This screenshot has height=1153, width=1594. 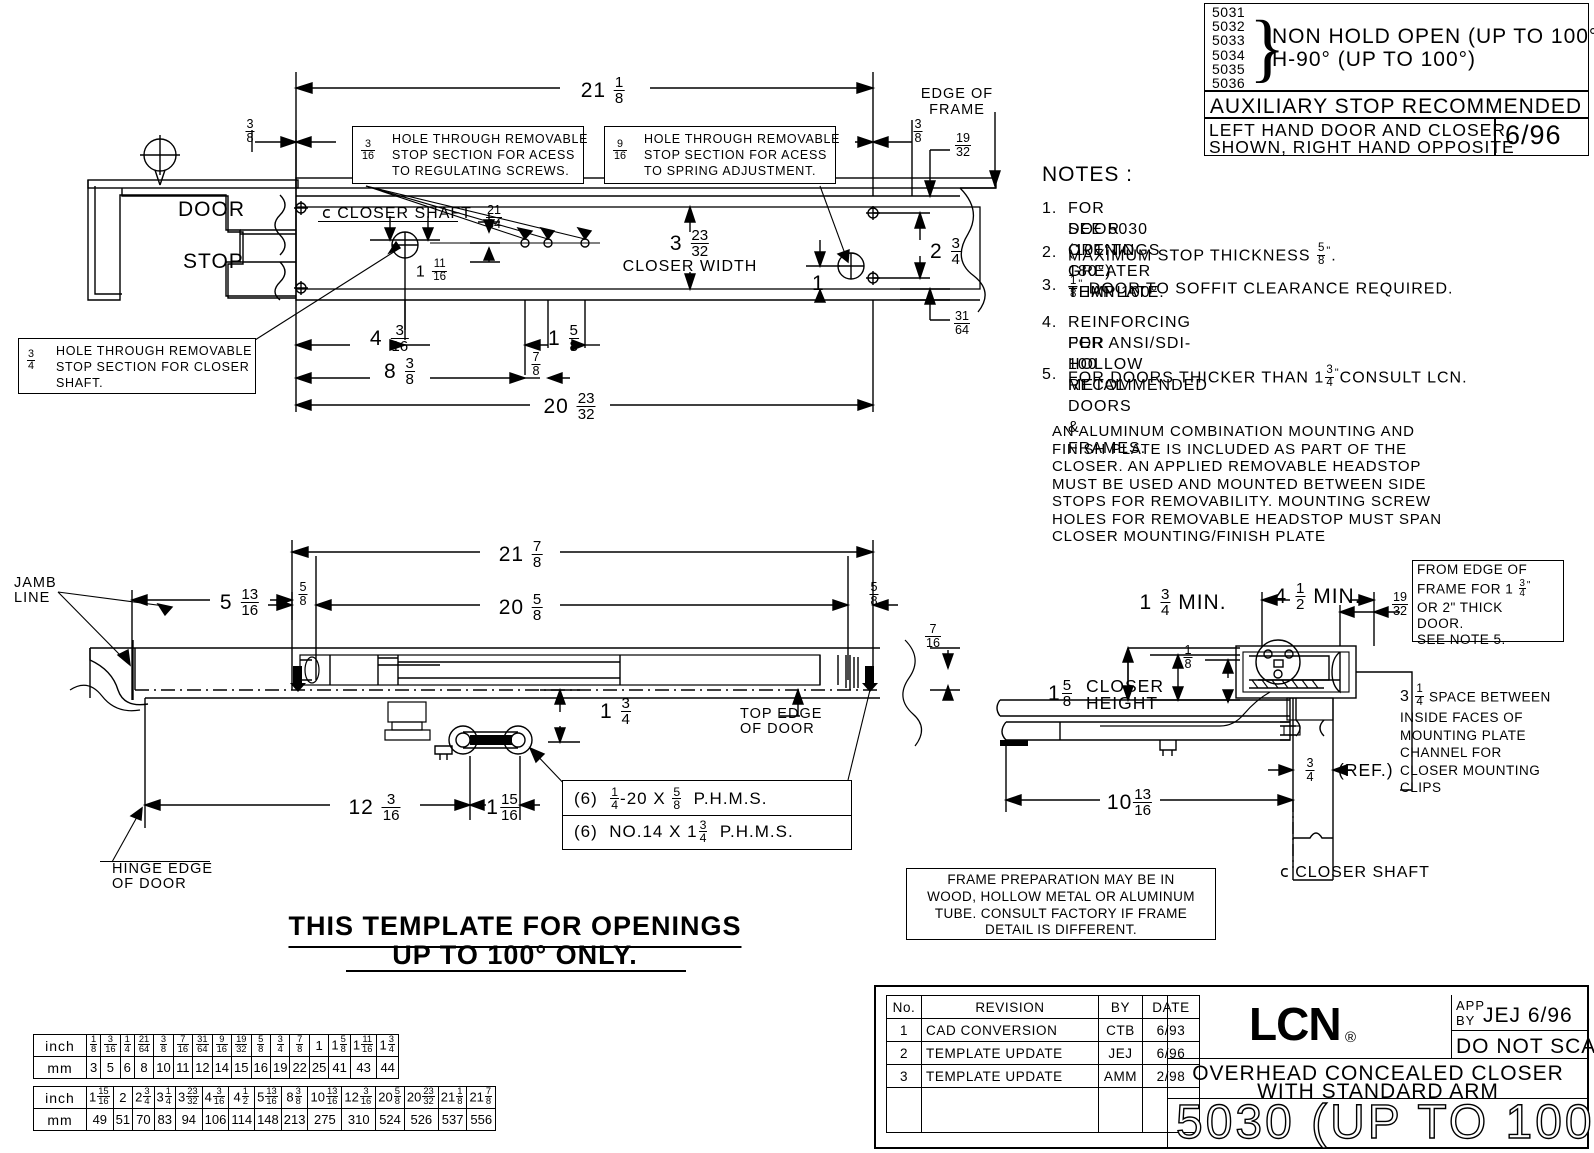 What do you see at coordinates (60, 1045) in the screenshot?
I see `conv-label-inch-1: inch` at bounding box center [60, 1045].